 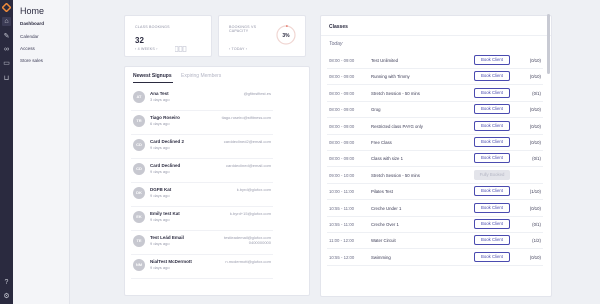 What do you see at coordinates (243, 29) in the screenshot?
I see `capacity-label: Bookings vs capacity` at bounding box center [243, 29].